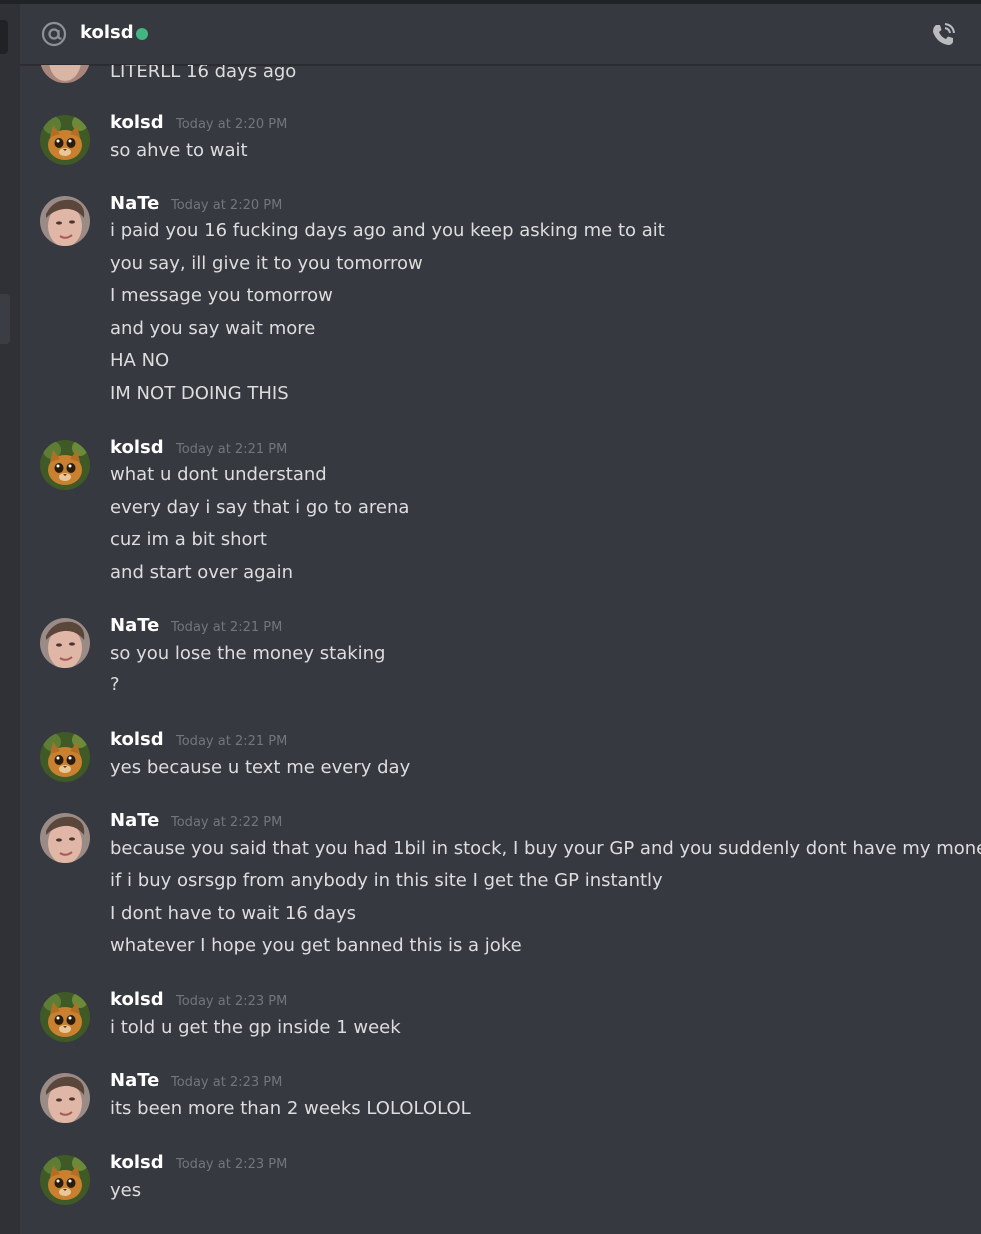 Image resolution: width=981 pixels, height=1234 pixels. Describe the element at coordinates (943, 35) in the screenshot. I see `phone-call-icon` at that location.